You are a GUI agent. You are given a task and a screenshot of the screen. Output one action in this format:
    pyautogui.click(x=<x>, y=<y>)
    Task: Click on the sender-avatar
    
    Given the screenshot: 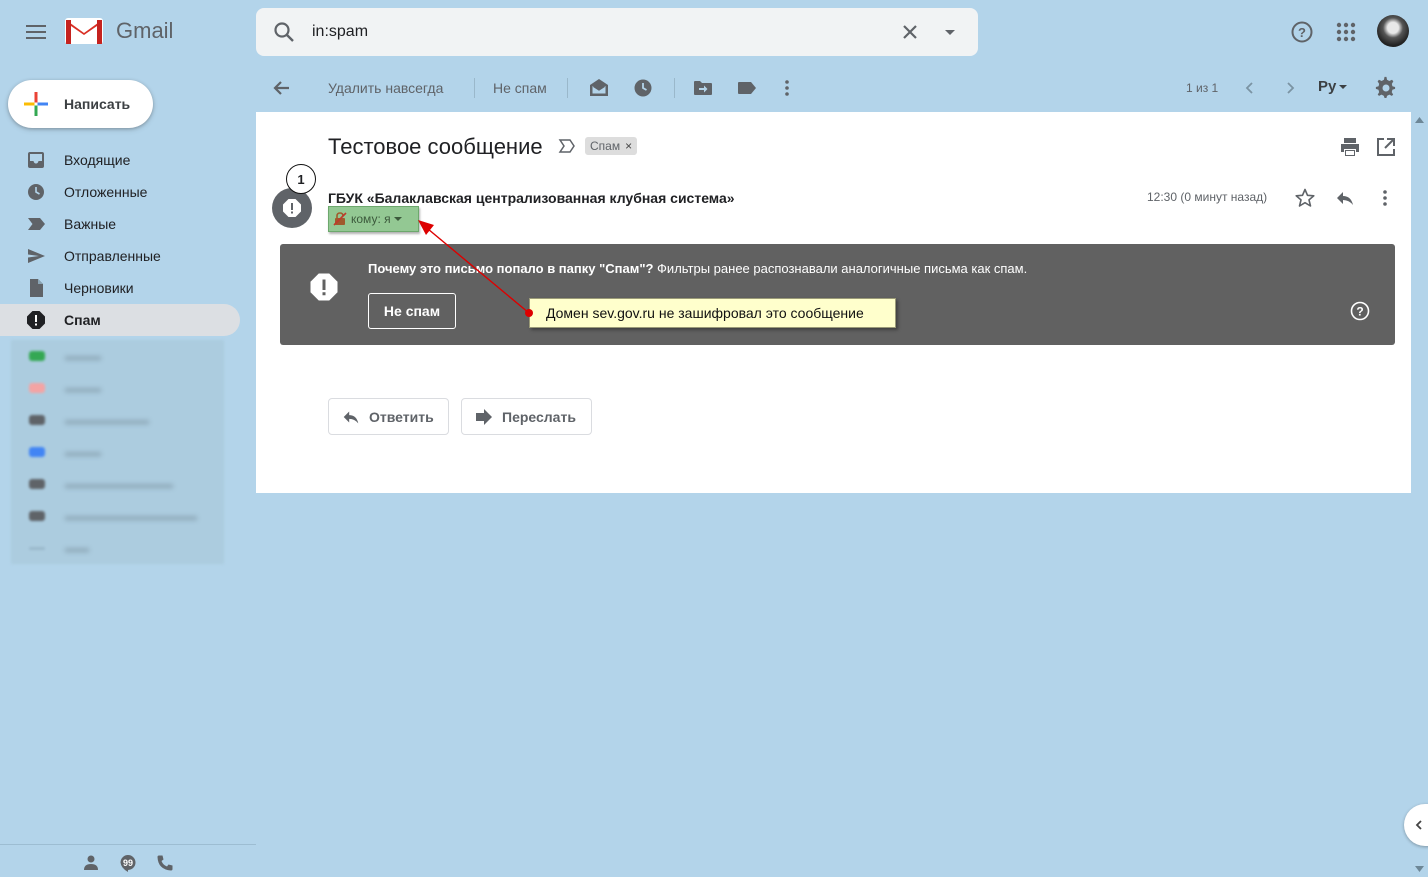 What is the action you would take?
    pyautogui.click(x=292, y=208)
    